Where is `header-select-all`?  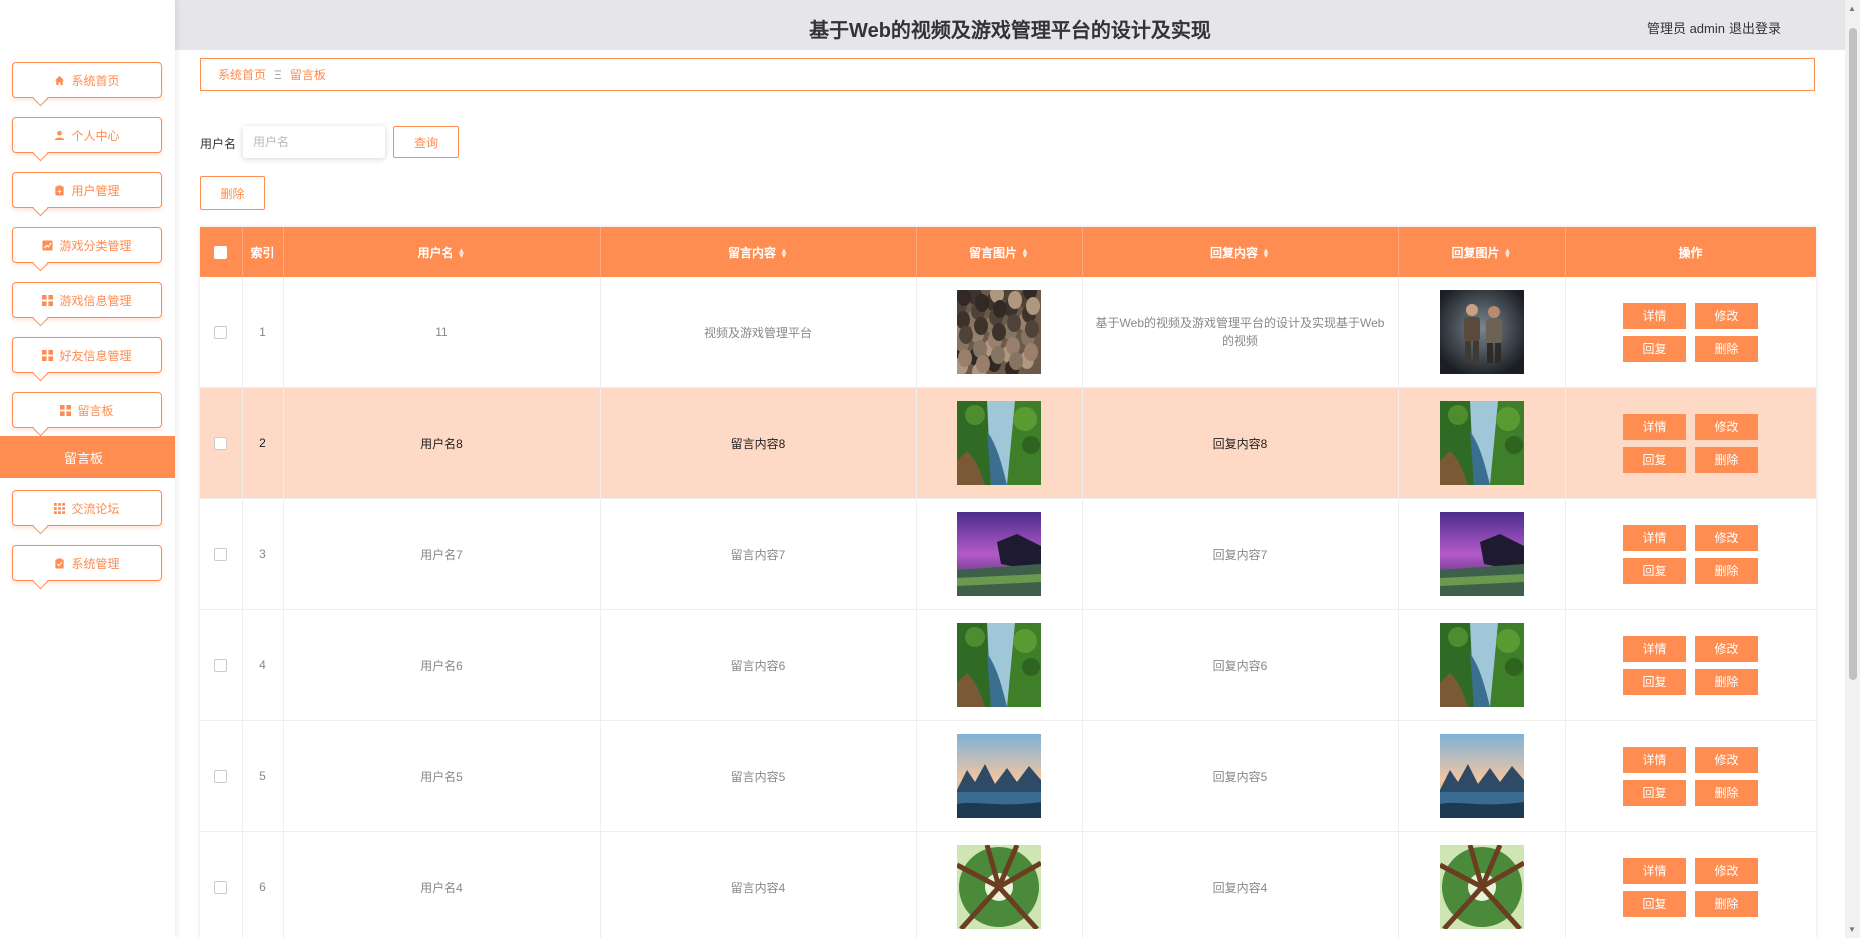
header-select-all is located at coordinates (221, 252).